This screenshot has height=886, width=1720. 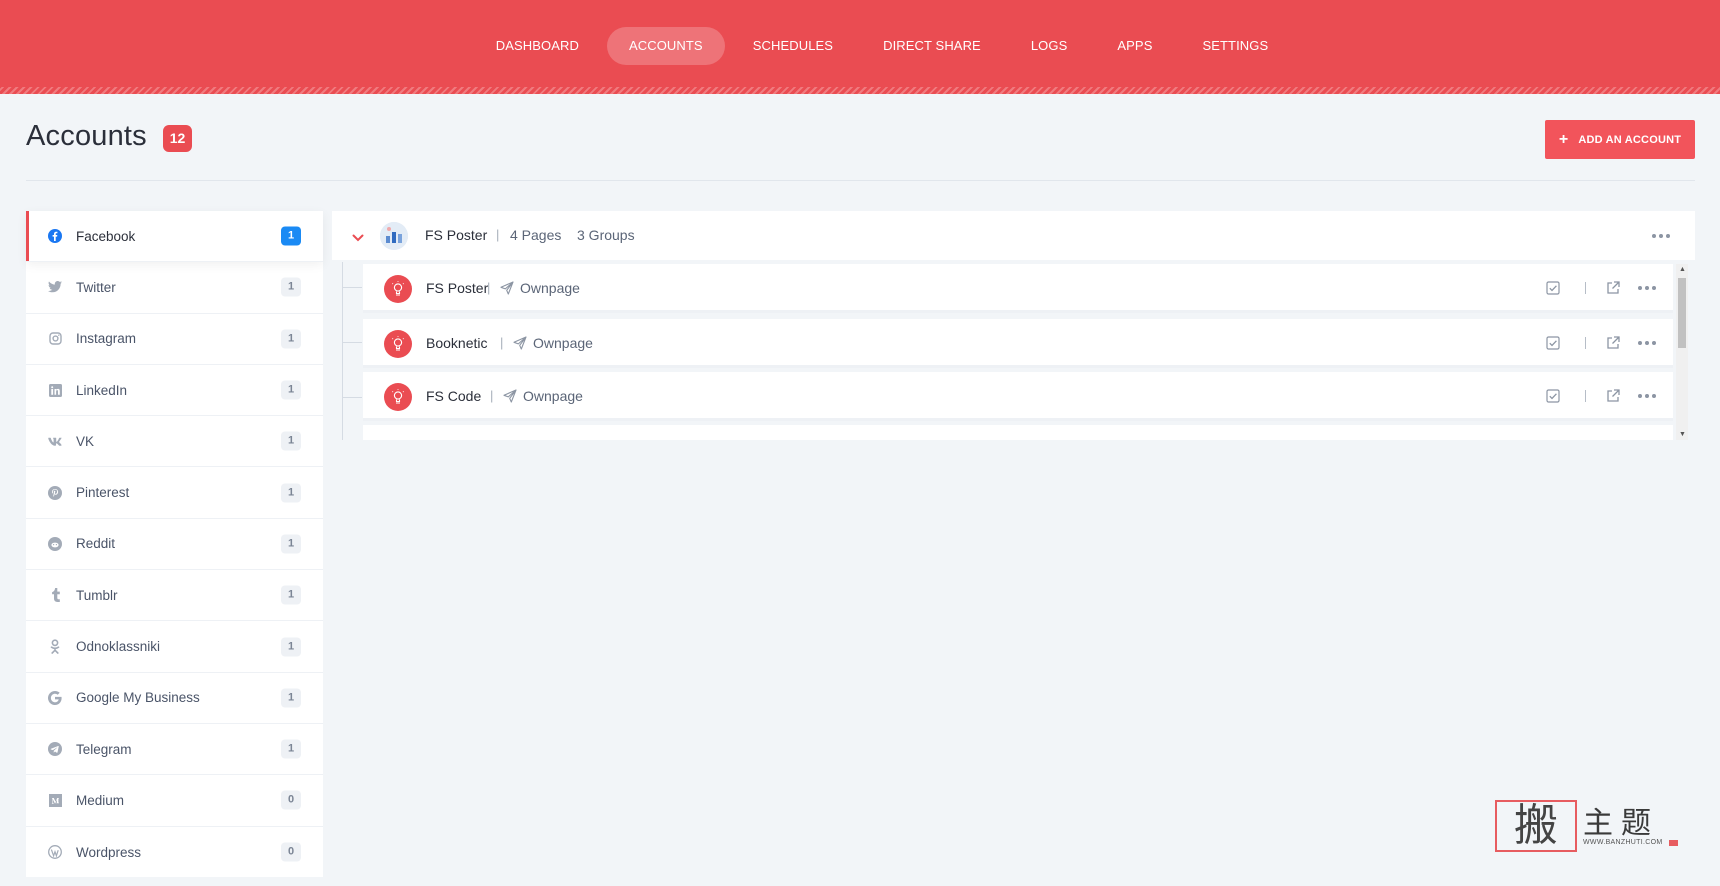 I want to click on sidebar-item-label: Odnoklassniki, so click(x=118, y=647).